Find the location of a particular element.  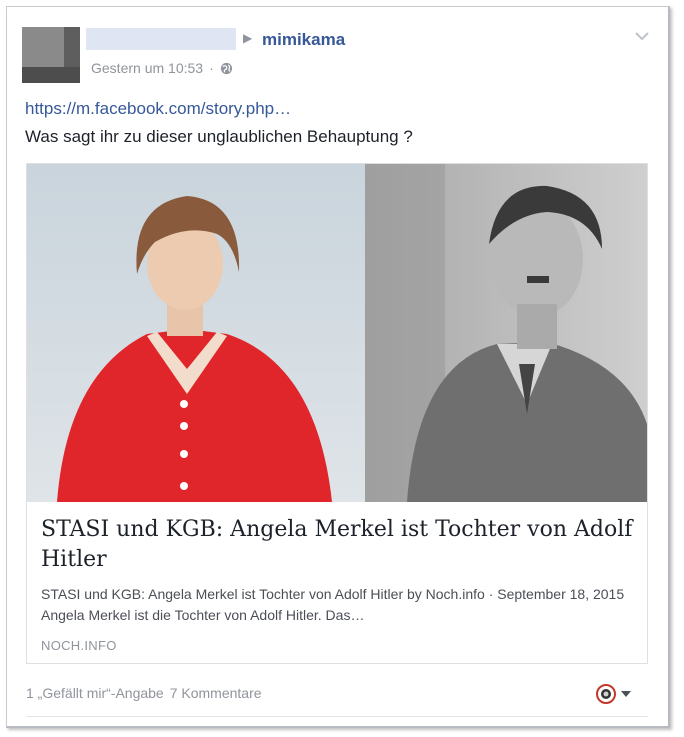

page-name-link: mimikama is located at coordinates (303, 40).